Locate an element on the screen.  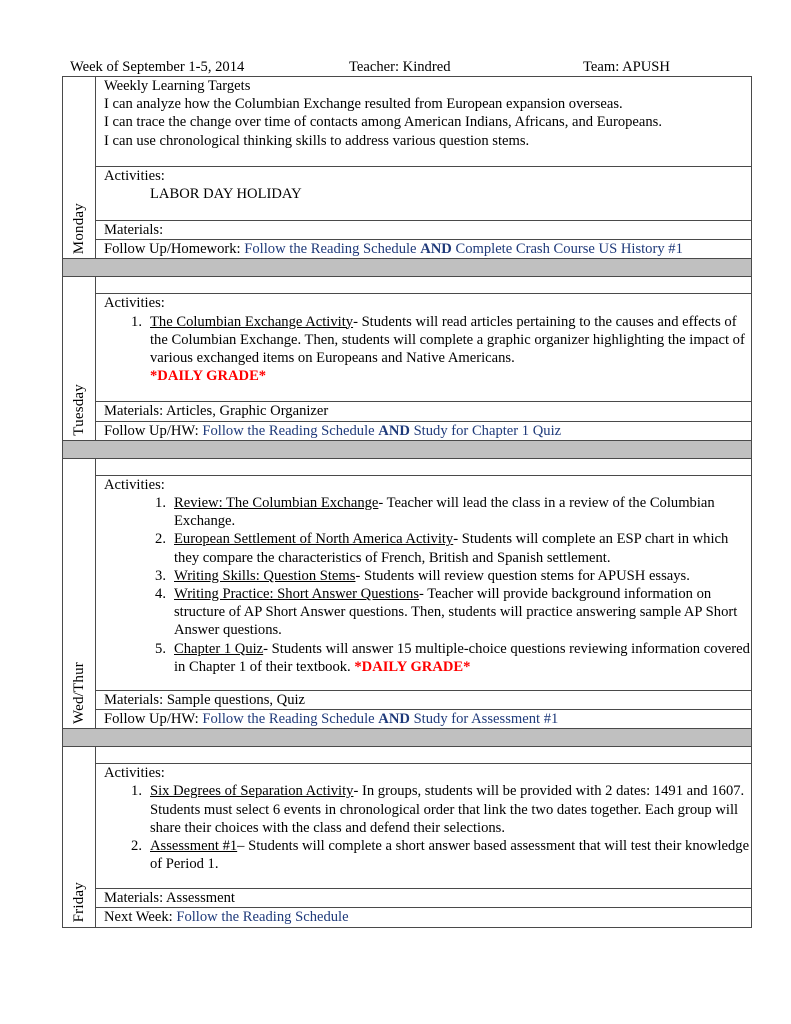
day-label-wedthur: Wed/Thur is located at coordinates (78, 693).